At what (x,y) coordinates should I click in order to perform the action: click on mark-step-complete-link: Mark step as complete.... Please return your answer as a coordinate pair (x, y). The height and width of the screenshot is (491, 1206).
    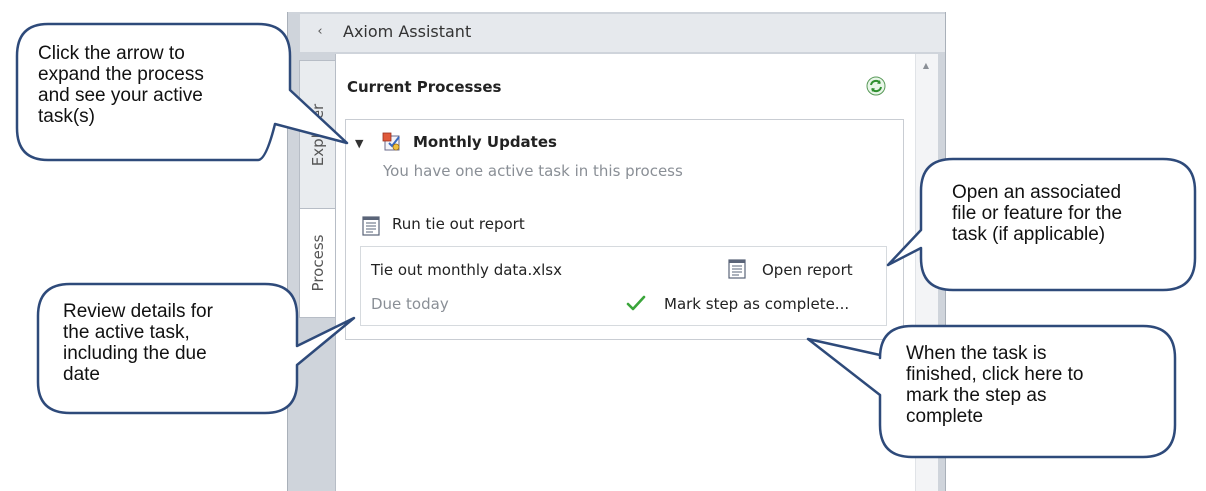
    Looking at the image, I should click on (756, 304).